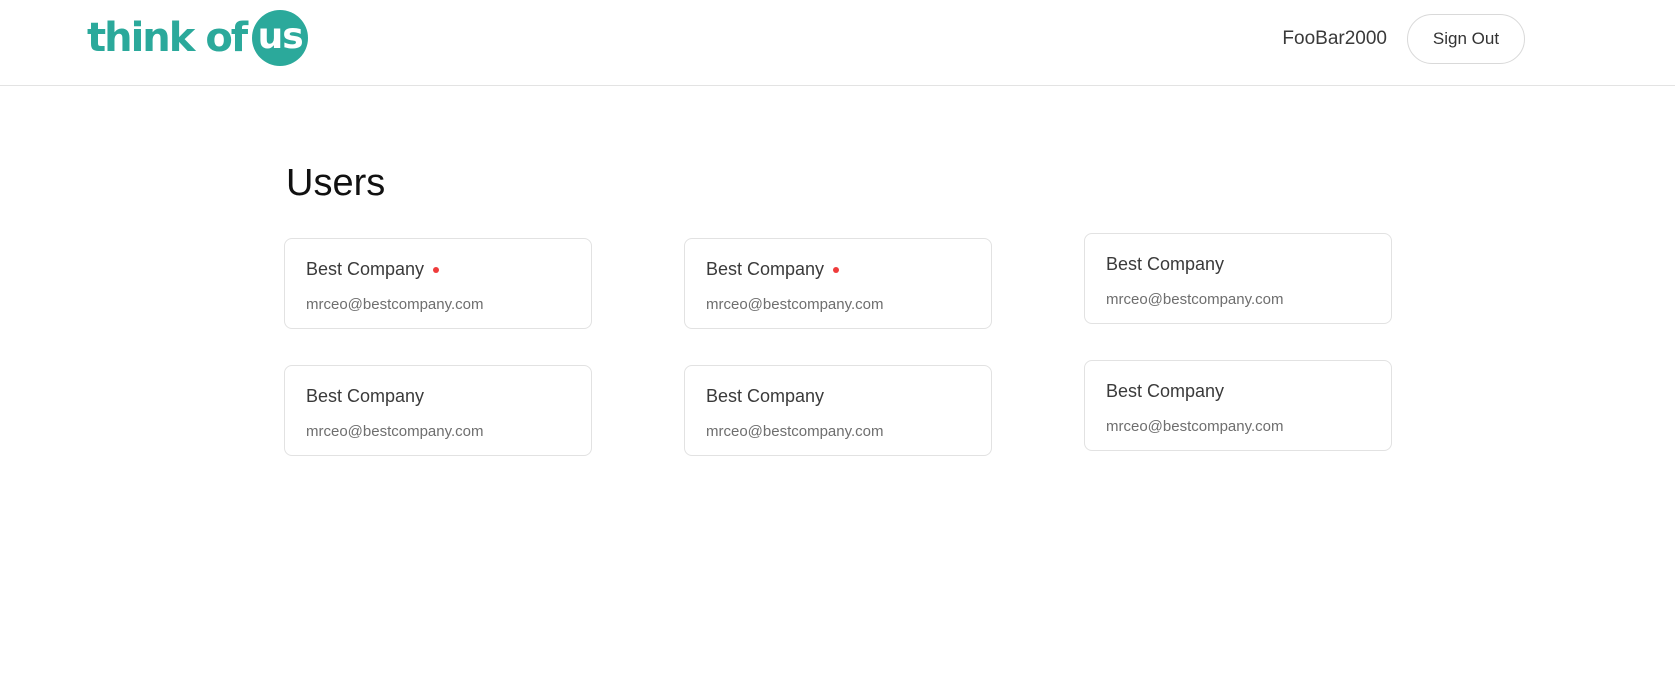 The width and height of the screenshot is (1675, 679). I want to click on current-username: FooBar2000, so click(1334, 38).